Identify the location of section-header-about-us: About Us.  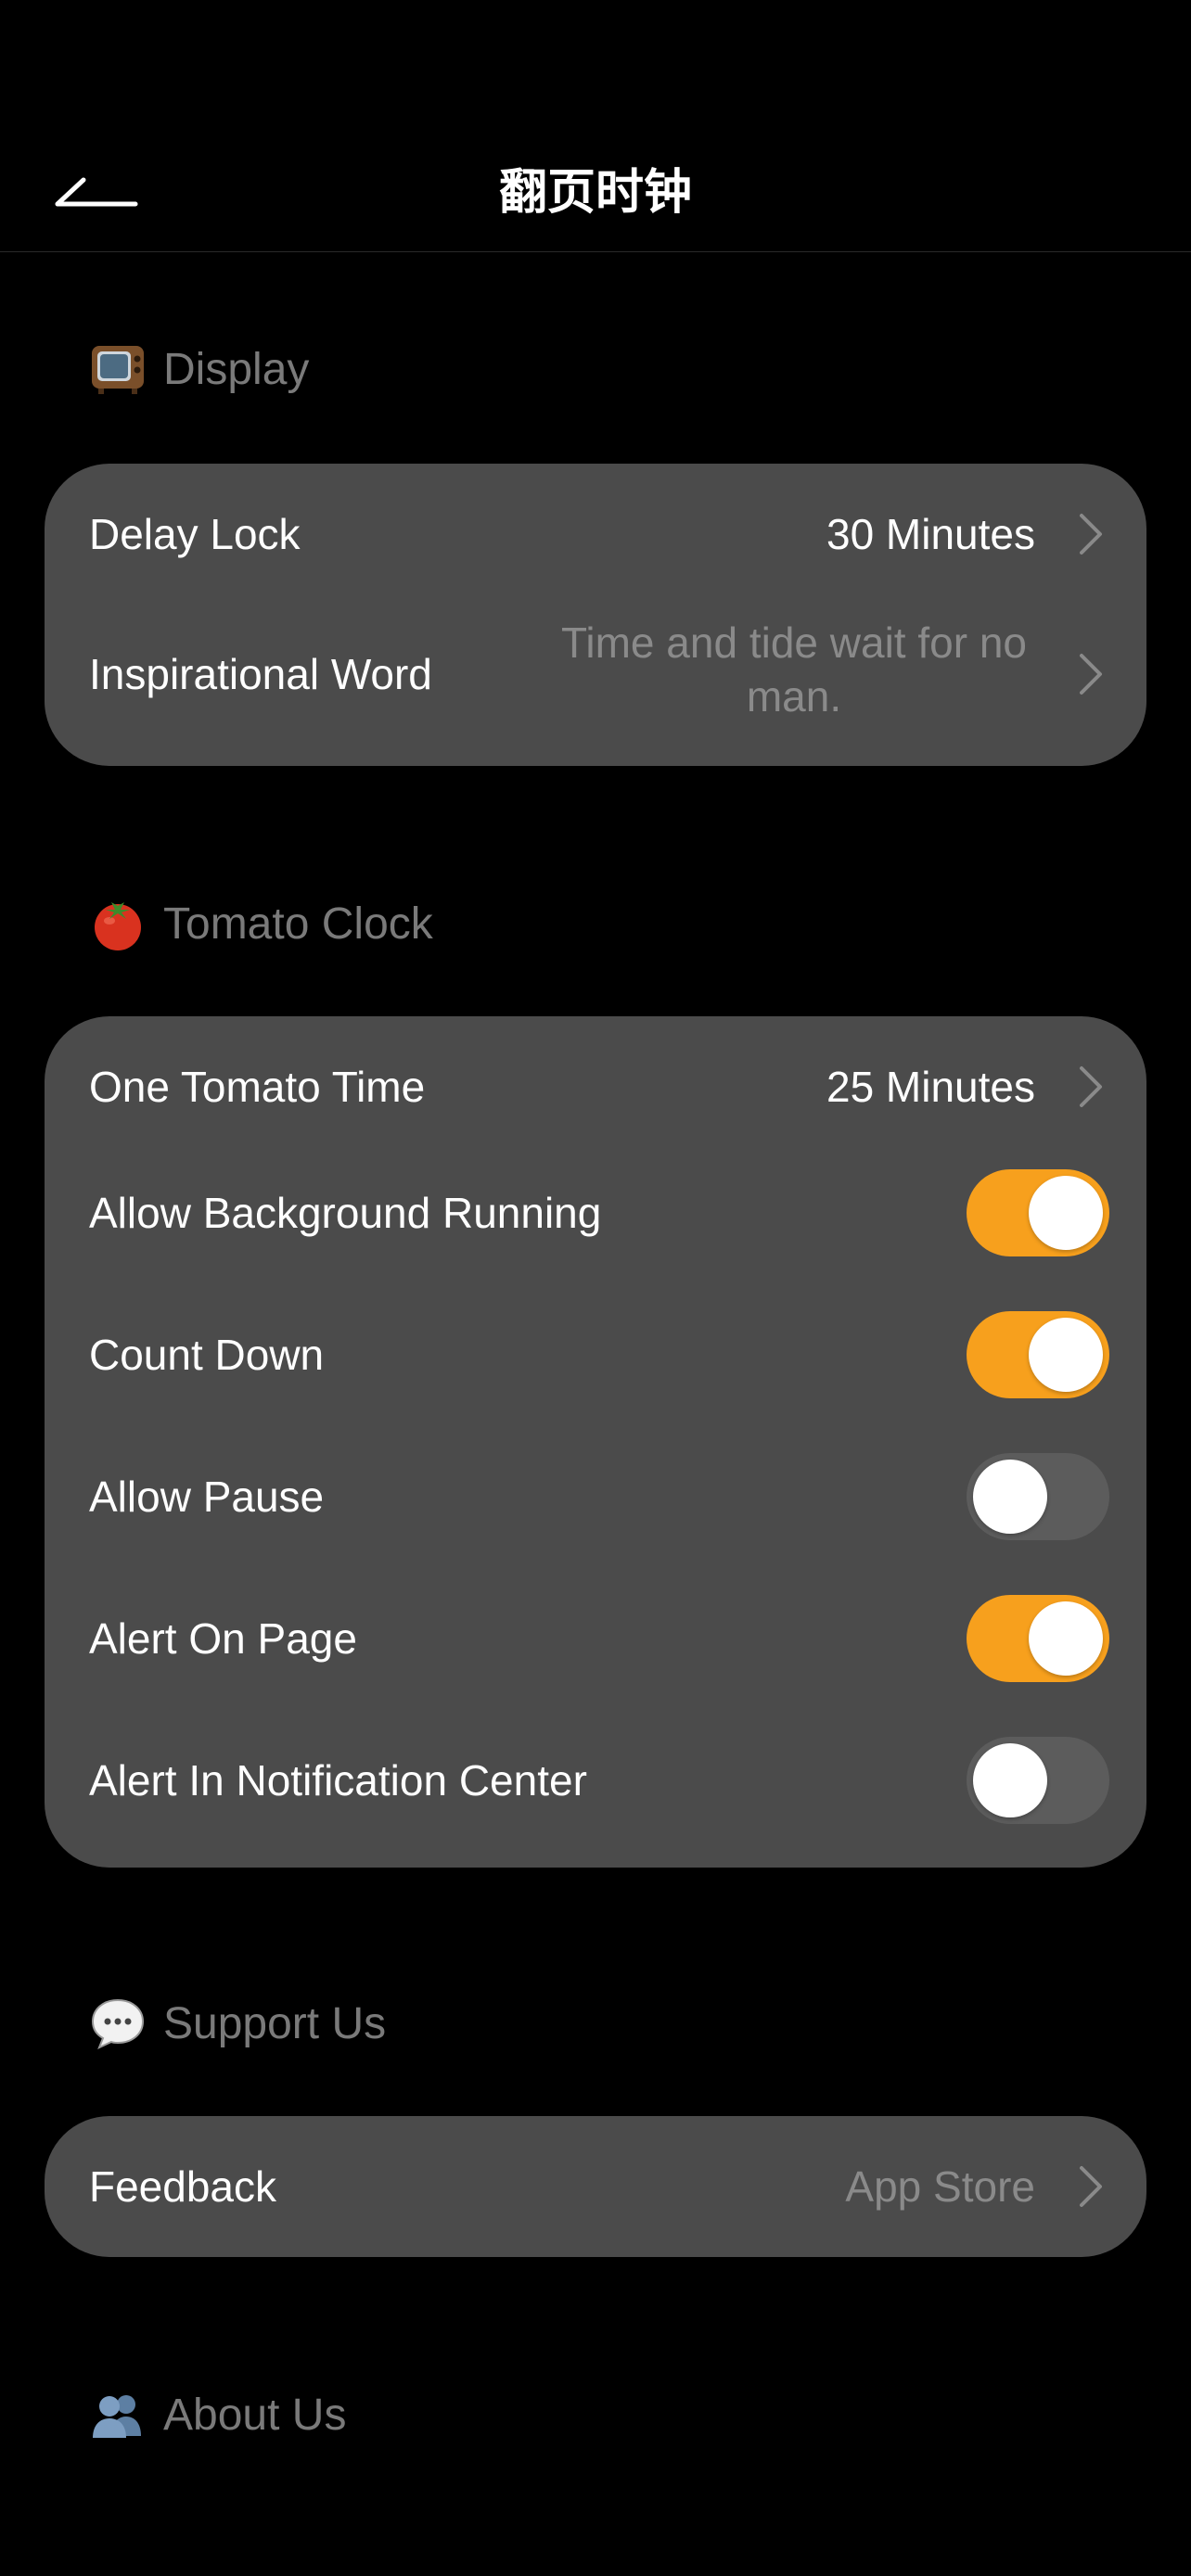
(217, 2414).